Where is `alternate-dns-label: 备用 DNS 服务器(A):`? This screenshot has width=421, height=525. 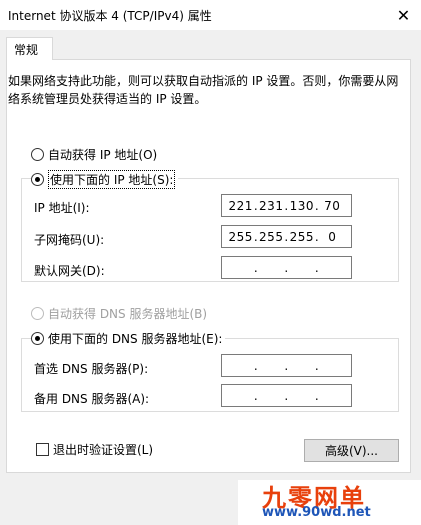
alternate-dns-label: 备用 DNS 服务器(A): is located at coordinates (92, 399).